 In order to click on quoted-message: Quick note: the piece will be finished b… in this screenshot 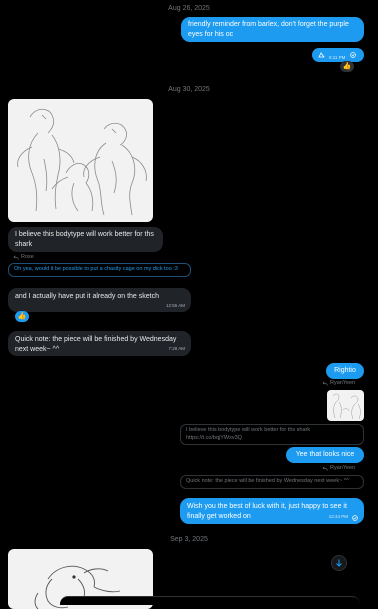, I will do `click(272, 482)`.